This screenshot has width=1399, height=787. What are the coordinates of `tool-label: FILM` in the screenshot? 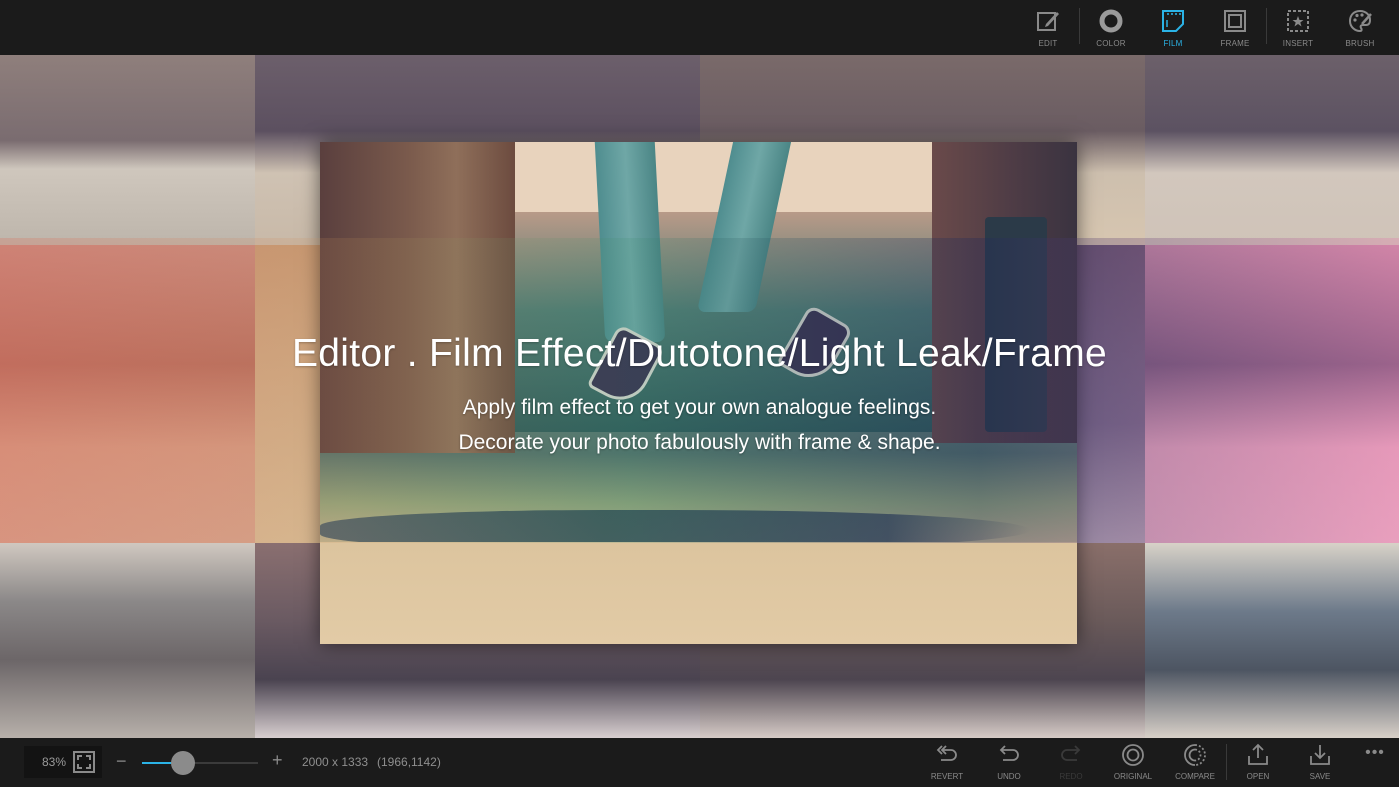 It's located at (1173, 43).